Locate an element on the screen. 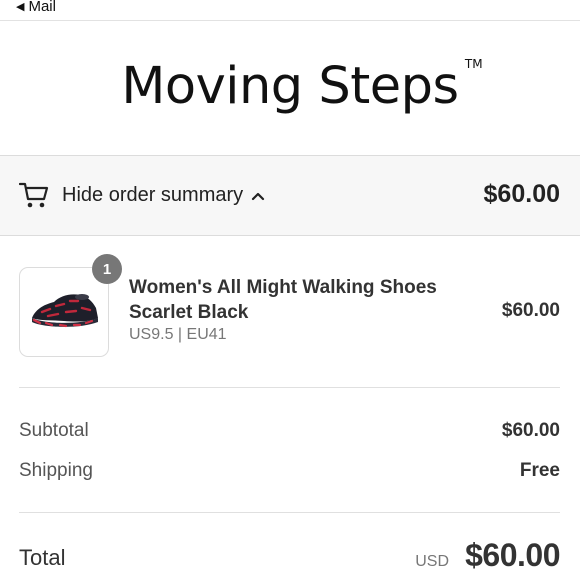 This screenshot has height=580, width=580. toggle-label: Hide order summary is located at coordinates (153, 195).